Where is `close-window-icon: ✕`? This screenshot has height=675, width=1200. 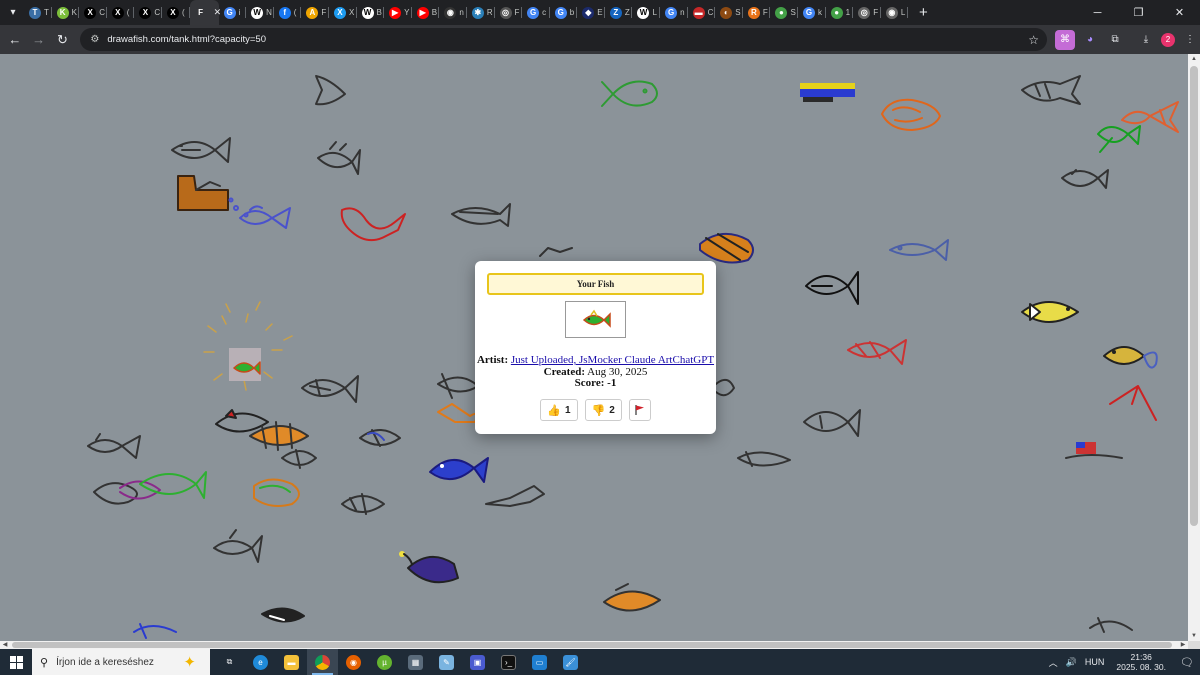
close-window-icon: ✕ is located at coordinates (1179, 12).